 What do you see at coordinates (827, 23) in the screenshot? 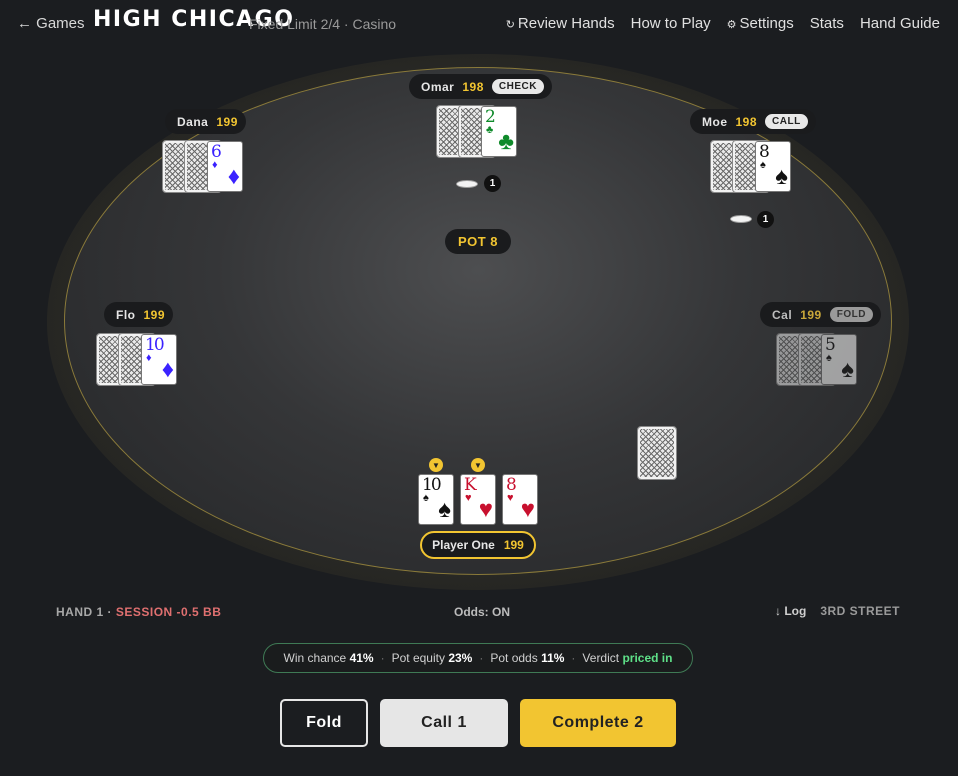
I see `stats-link: Stats` at bounding box center [827, 23].